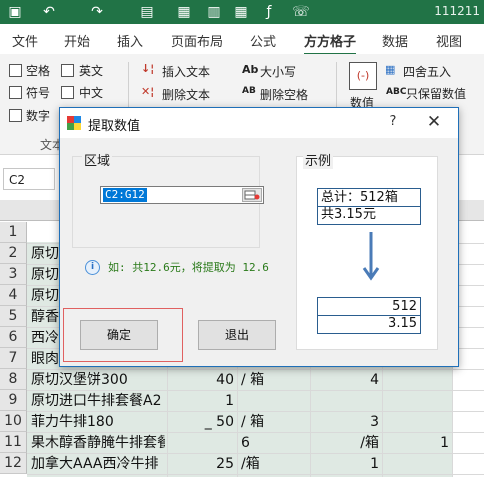  What do you see at coordinates (182, 195) in the screenshot?
I see `range-input: C2:G12` at bounding box center [182, 195].